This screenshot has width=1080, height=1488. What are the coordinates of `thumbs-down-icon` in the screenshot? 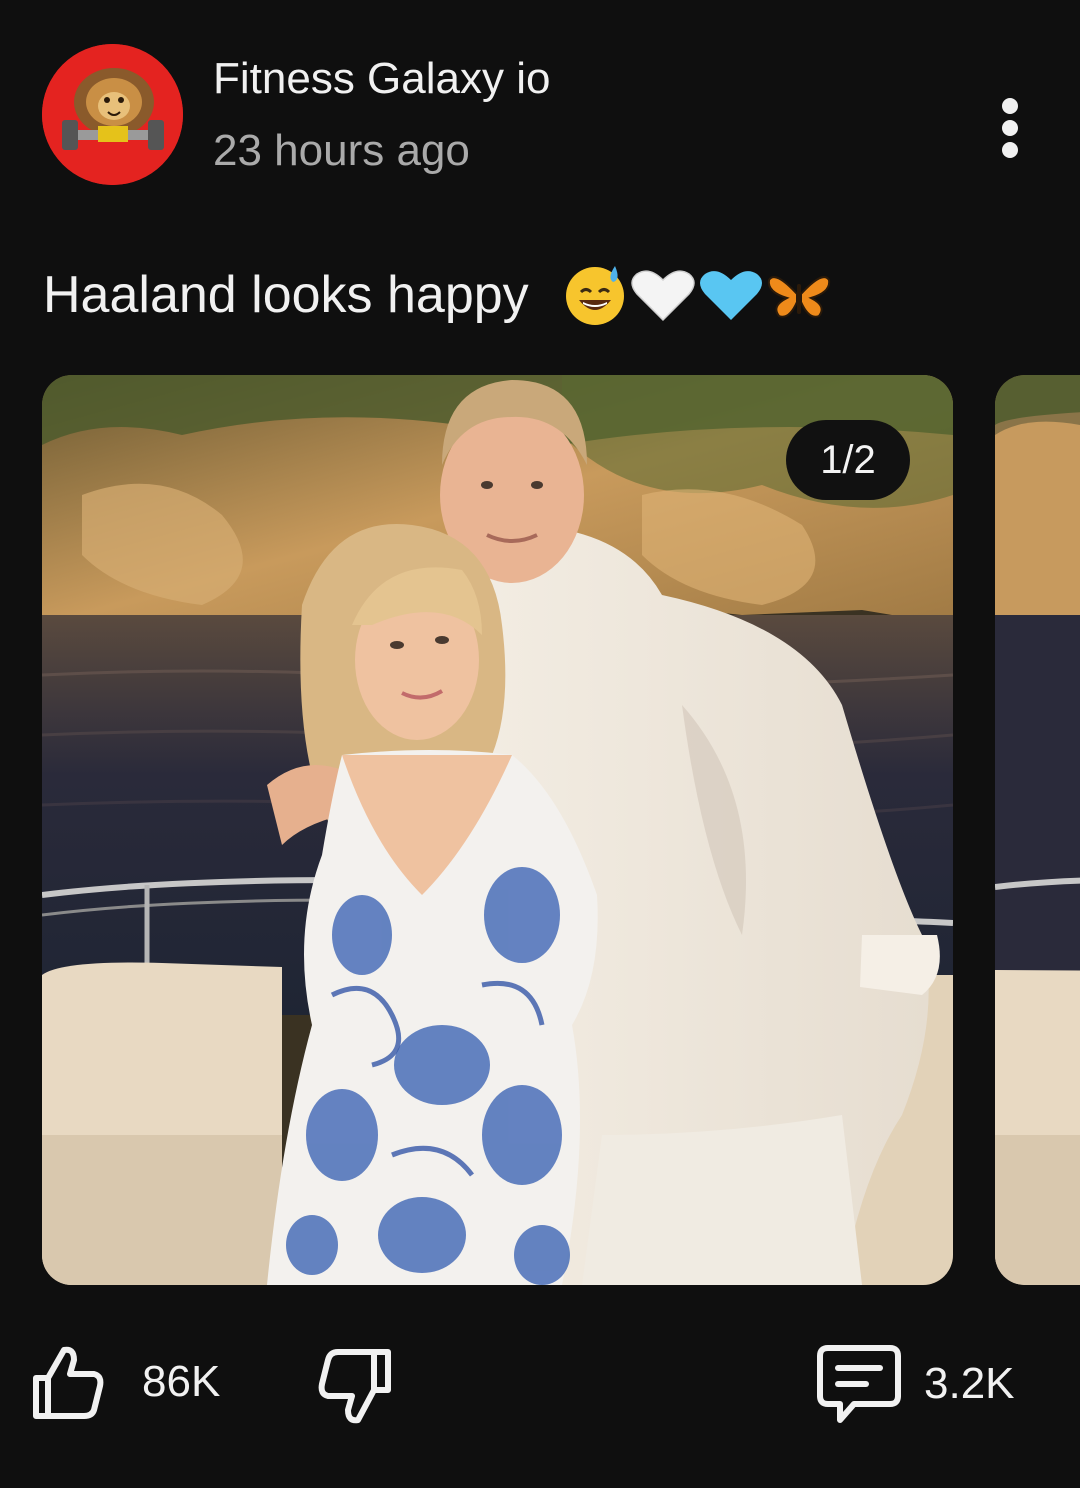 It's located at (354, 1386).